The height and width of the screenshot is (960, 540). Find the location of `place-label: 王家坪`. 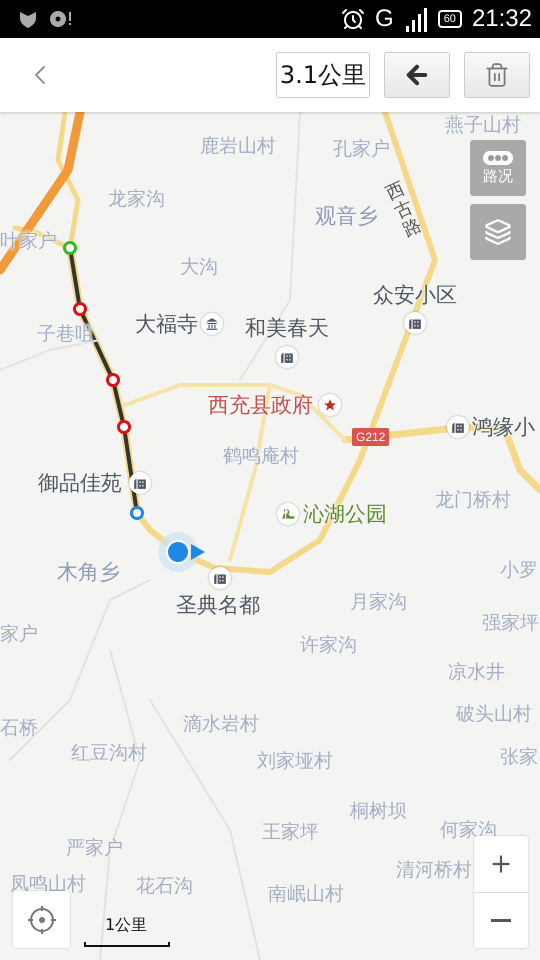

place-label: 王家坪 is located at coordinates (290, 832).